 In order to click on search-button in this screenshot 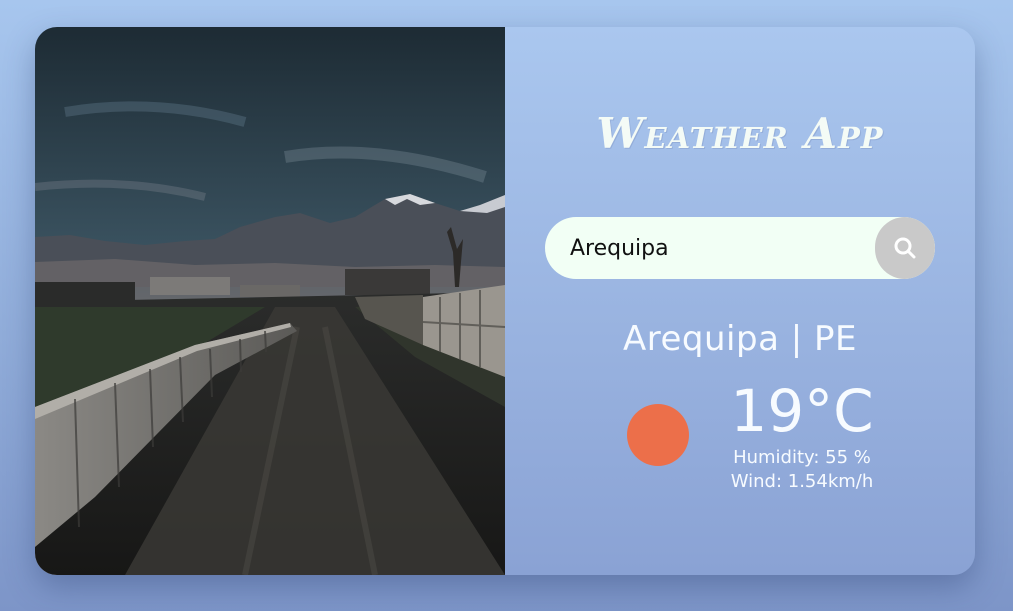, I will do `click(905, 248)`.